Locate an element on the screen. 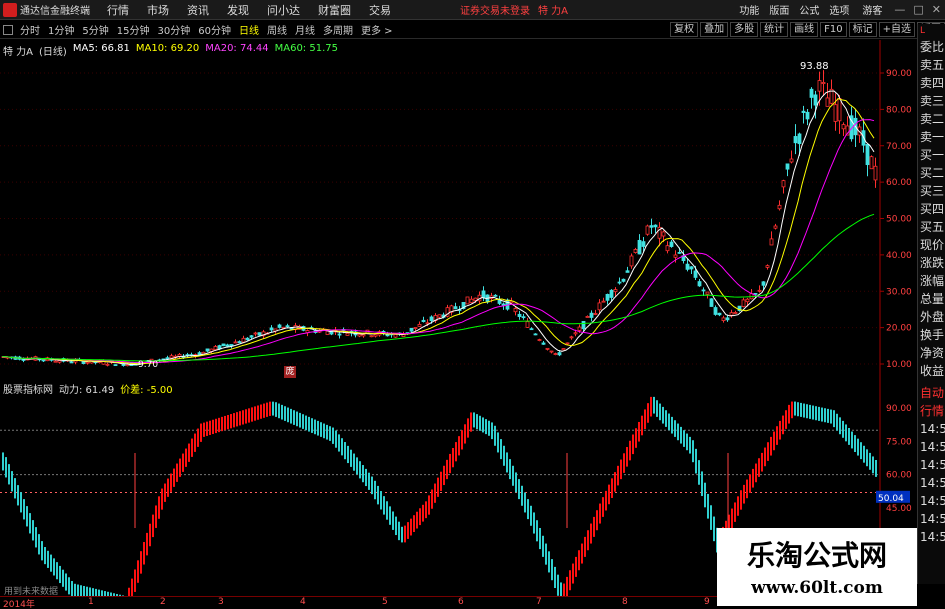 This screenshot has width=945, height=609. quote-tab-label: 行情 is located at coordinates (931, 411).